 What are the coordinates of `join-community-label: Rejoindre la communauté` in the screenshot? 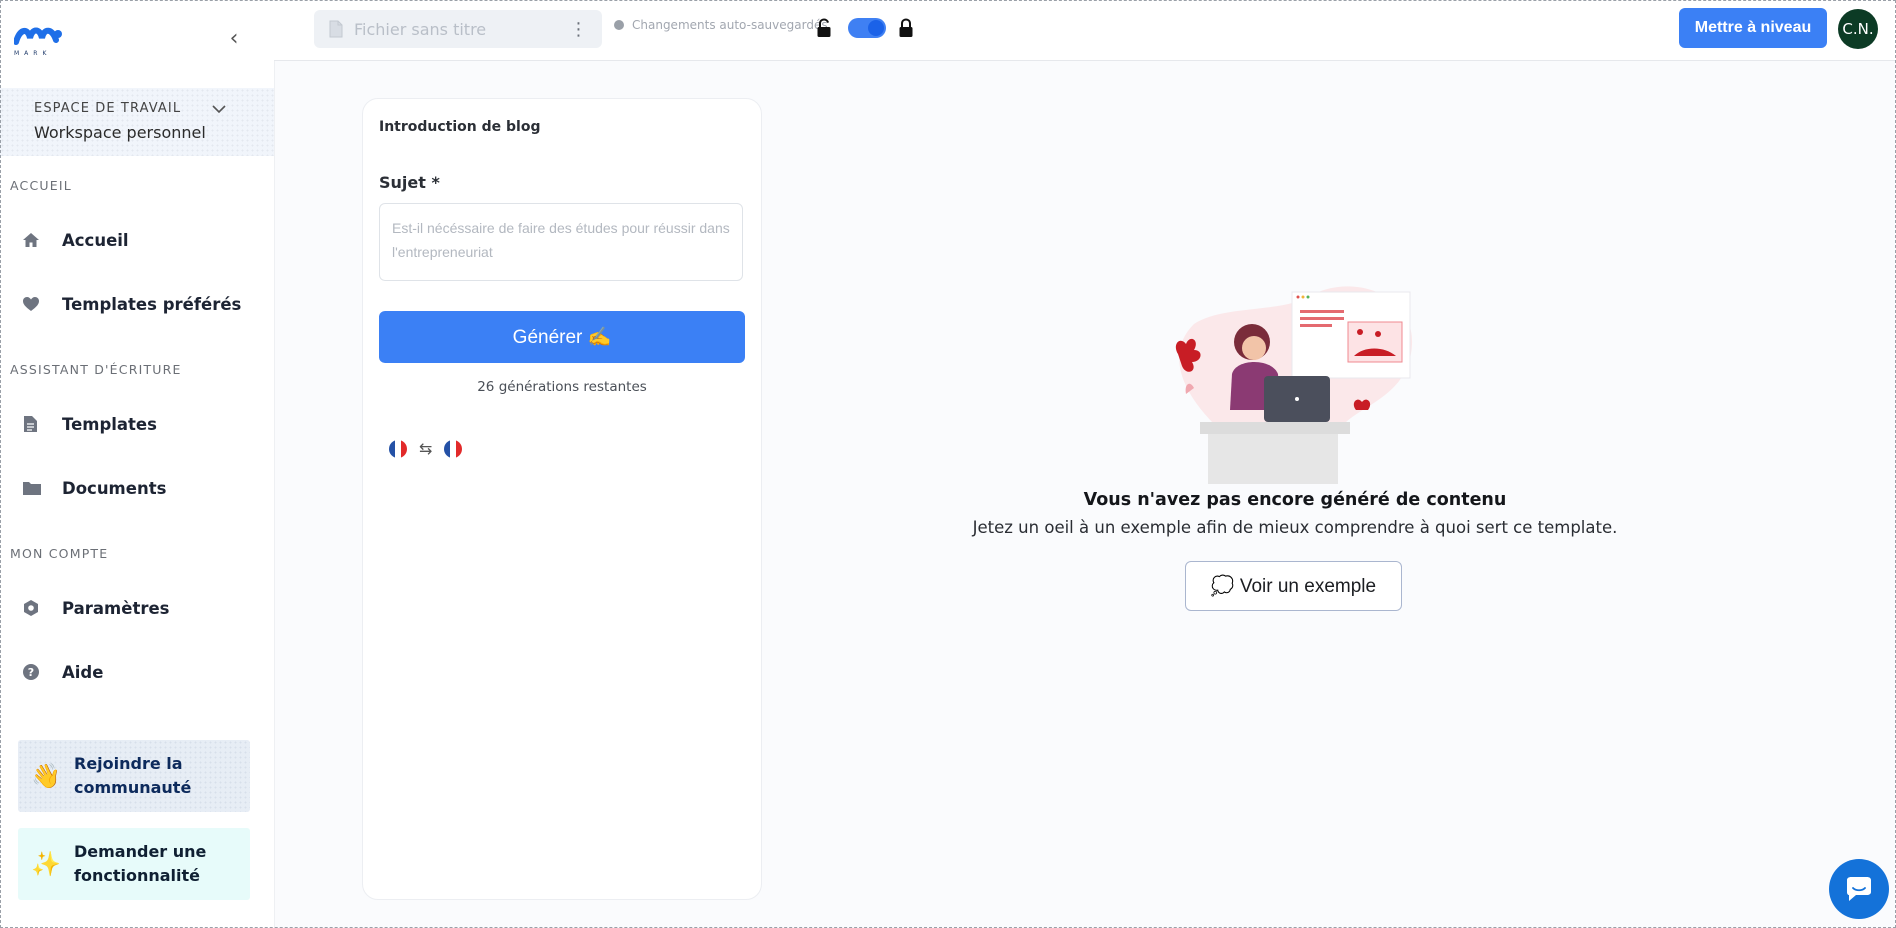 It's located at (132, 776).